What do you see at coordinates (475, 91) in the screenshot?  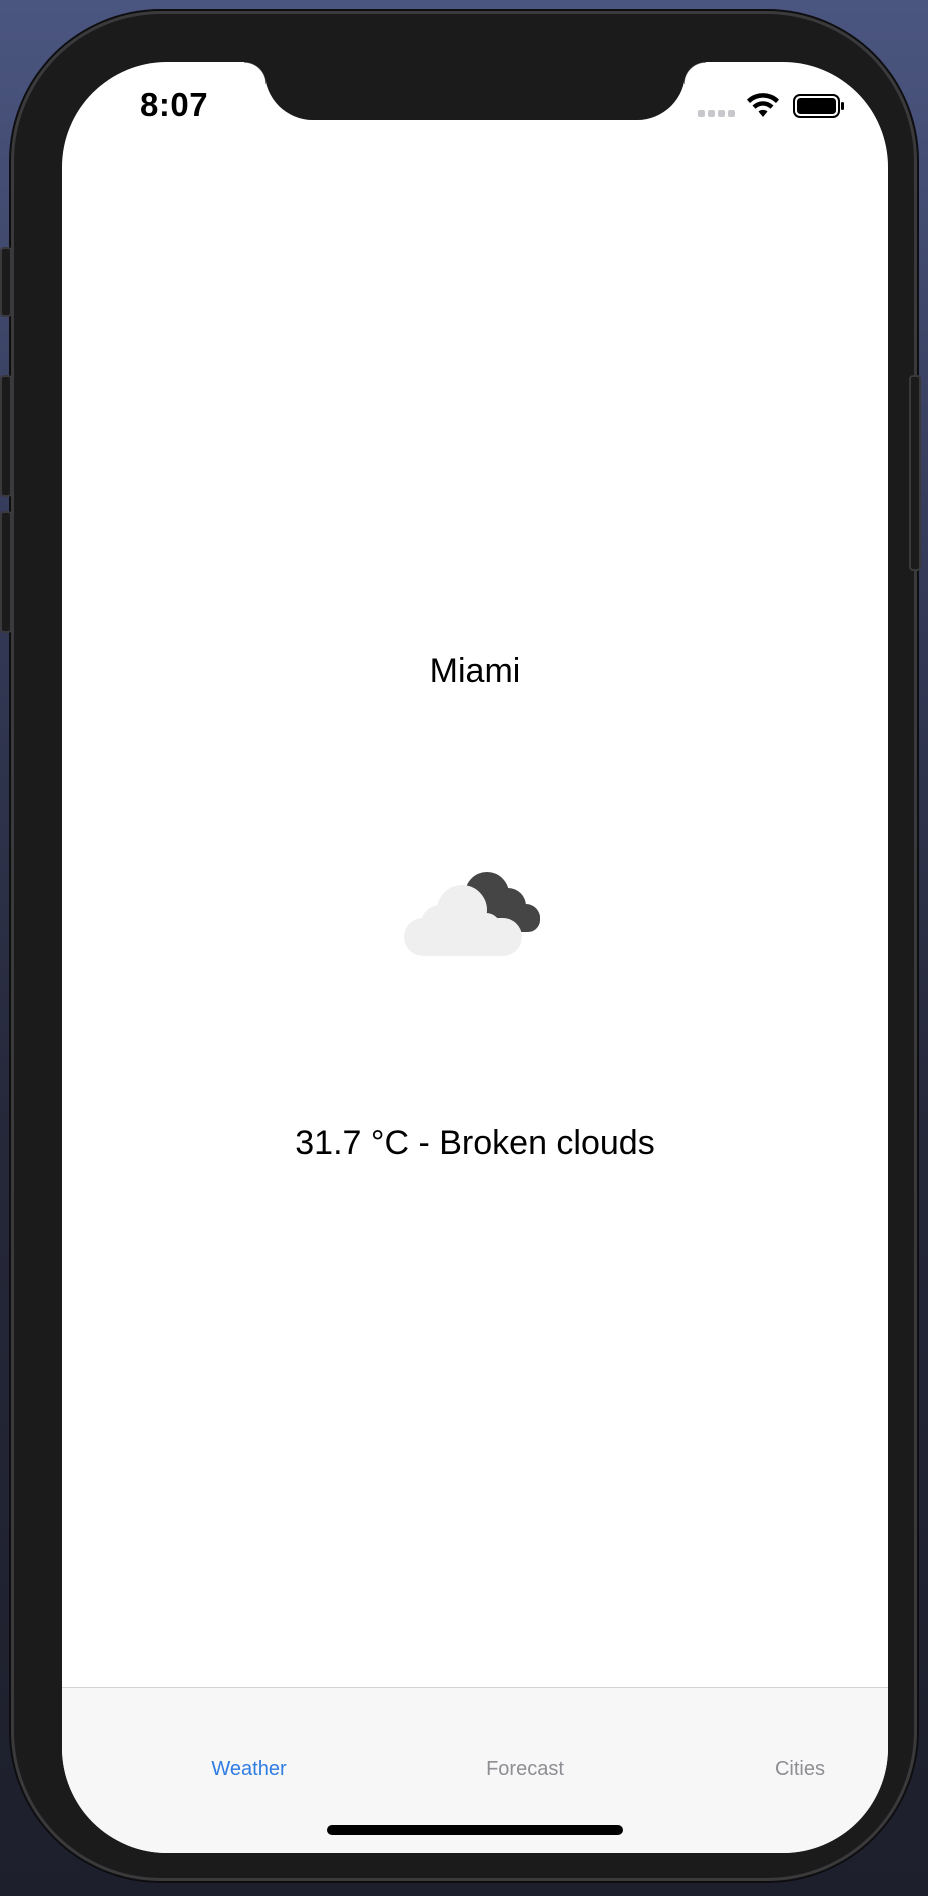 I see `notch` at bounding box center [475, 91].